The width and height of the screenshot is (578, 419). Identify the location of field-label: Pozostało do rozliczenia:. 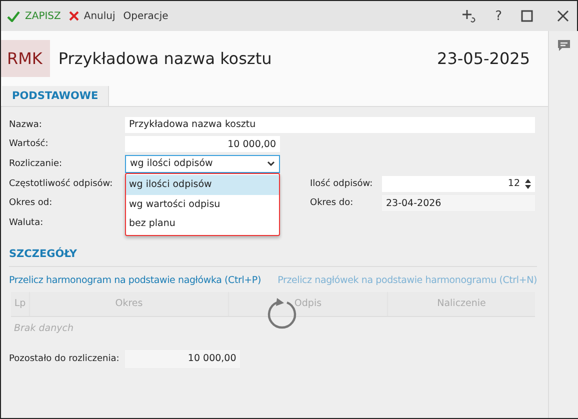
(64, 359).